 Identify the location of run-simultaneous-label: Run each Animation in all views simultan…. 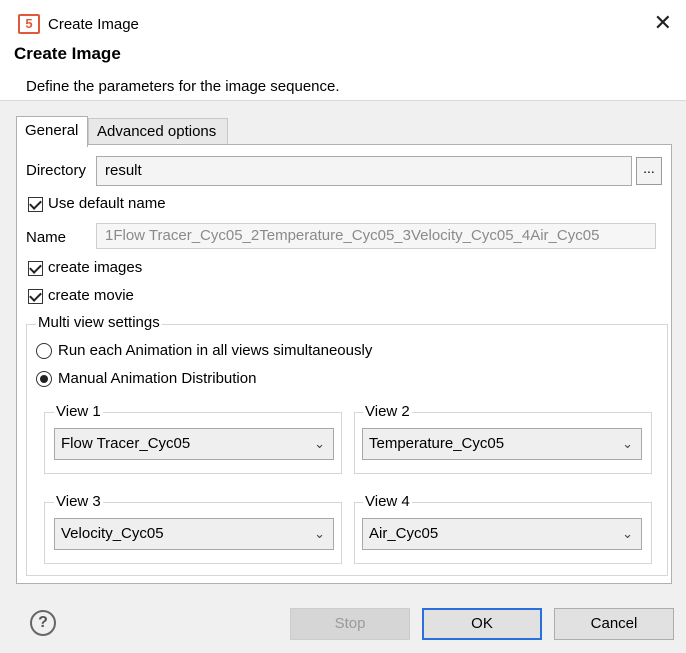
(215, 350).